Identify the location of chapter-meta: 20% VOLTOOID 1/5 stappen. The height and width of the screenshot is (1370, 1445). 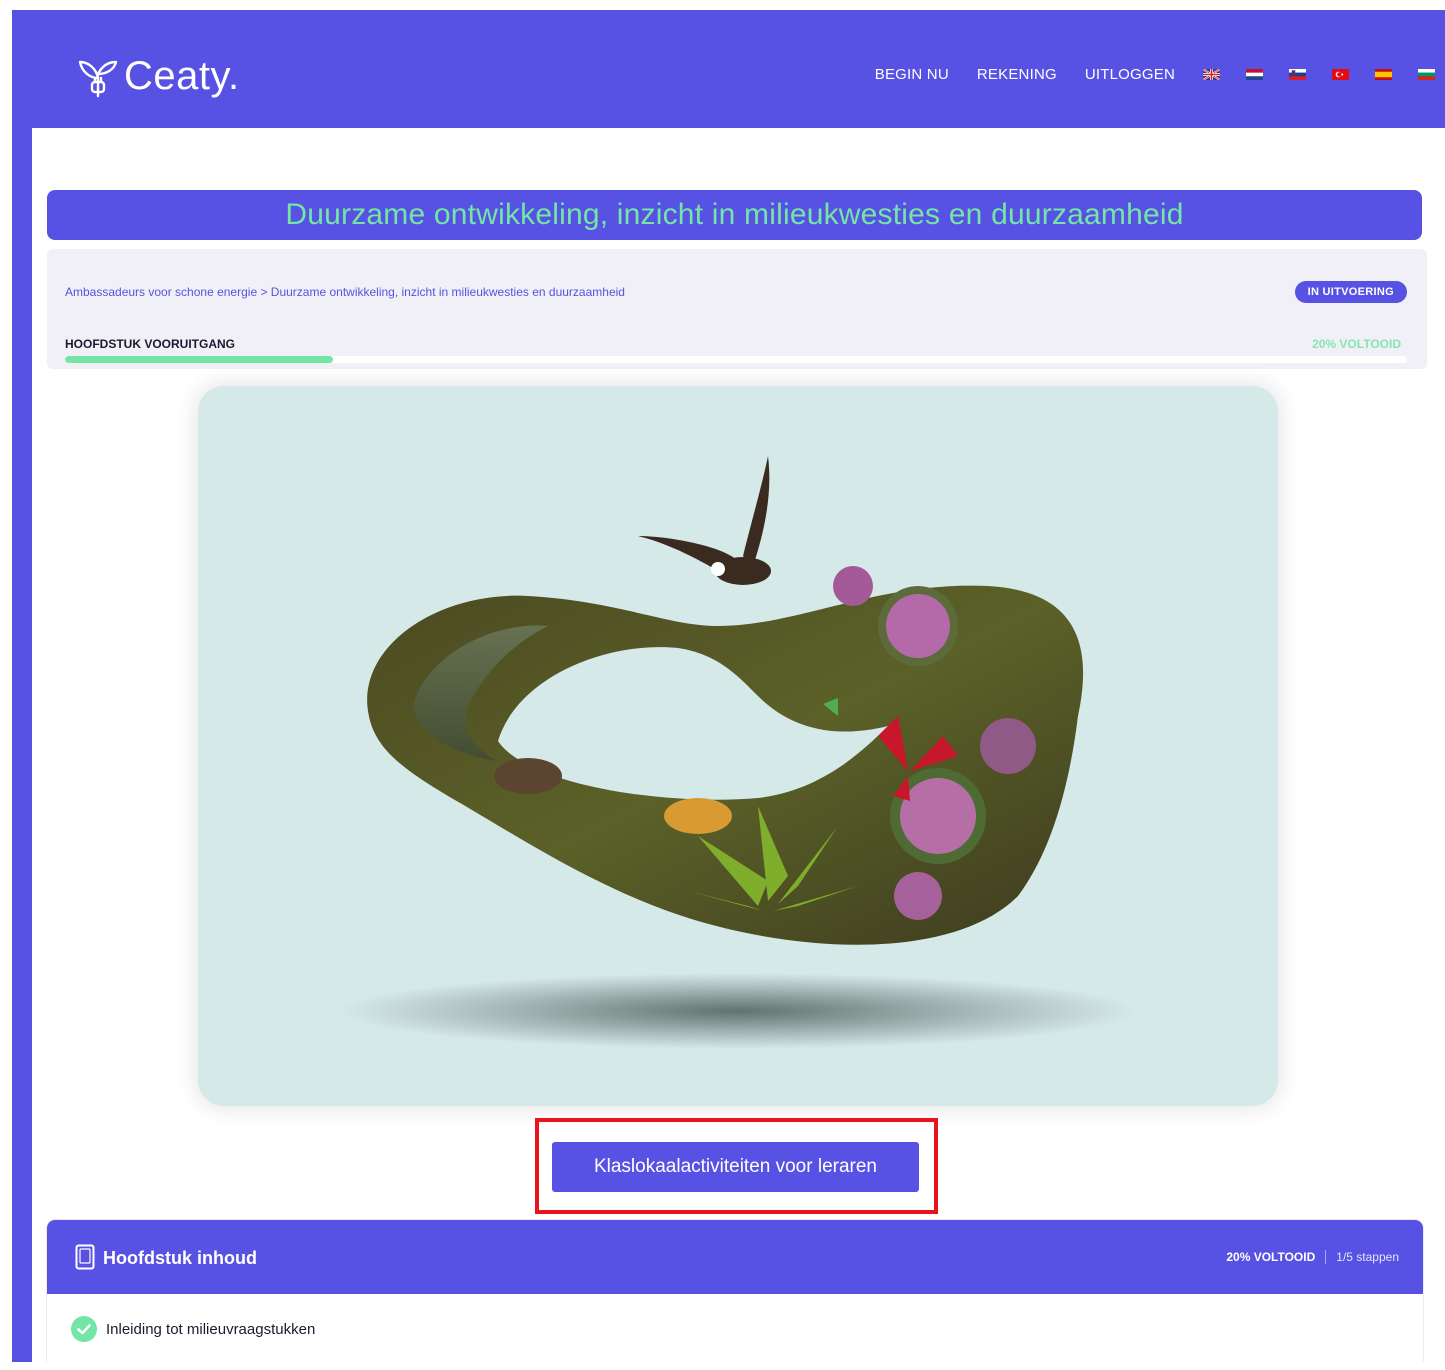
(1312, 1257).